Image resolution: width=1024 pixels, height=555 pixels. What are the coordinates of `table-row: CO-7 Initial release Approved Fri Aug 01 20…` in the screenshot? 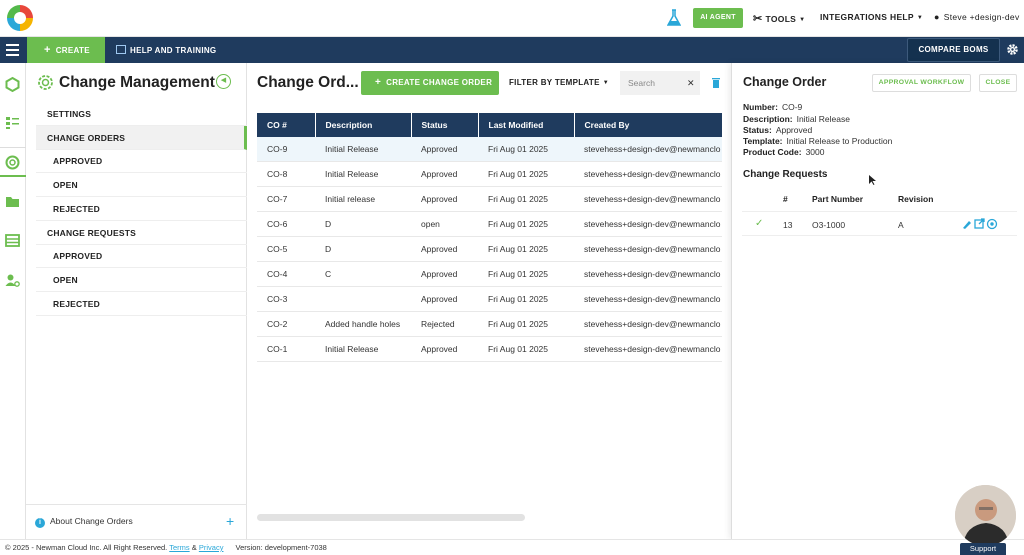 It's located at (489, 199).